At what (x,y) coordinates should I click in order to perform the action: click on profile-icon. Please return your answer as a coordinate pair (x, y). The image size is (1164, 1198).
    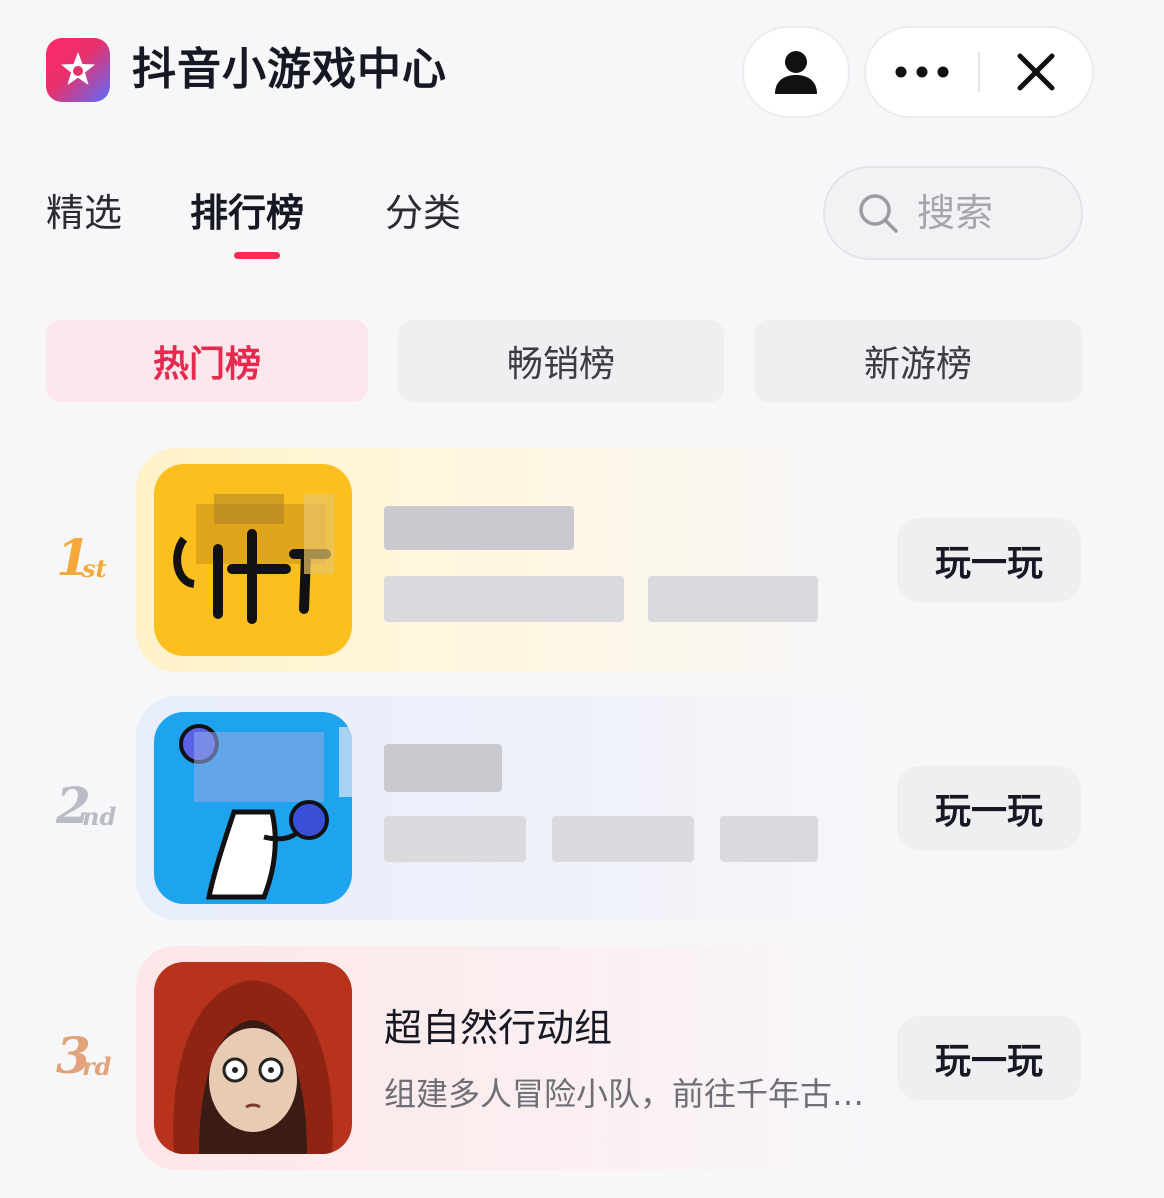
    Looking at the image, I should click on (796, 72).